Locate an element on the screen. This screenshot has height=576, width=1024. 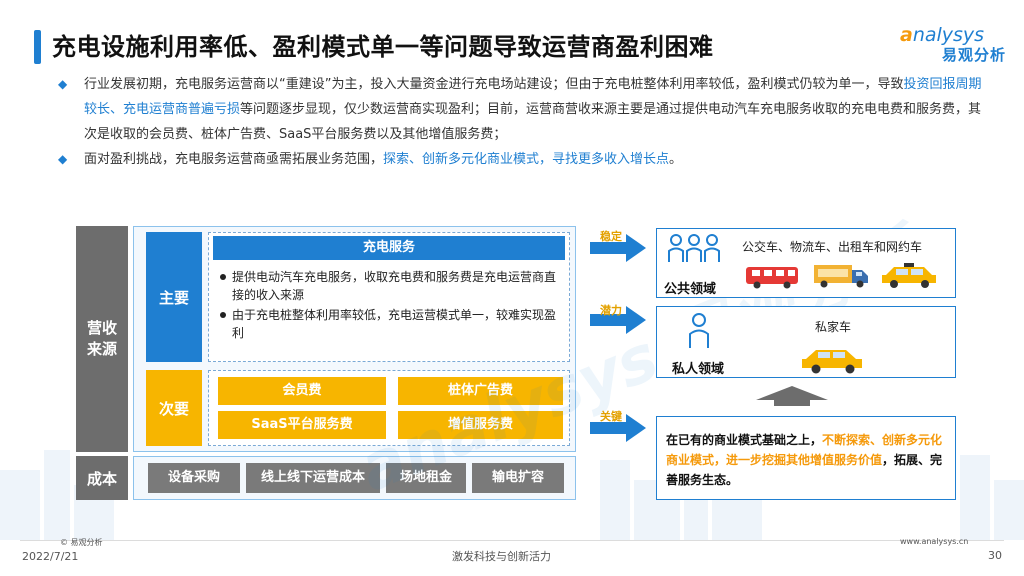
bus-icon is located at coordinates (772, 278).